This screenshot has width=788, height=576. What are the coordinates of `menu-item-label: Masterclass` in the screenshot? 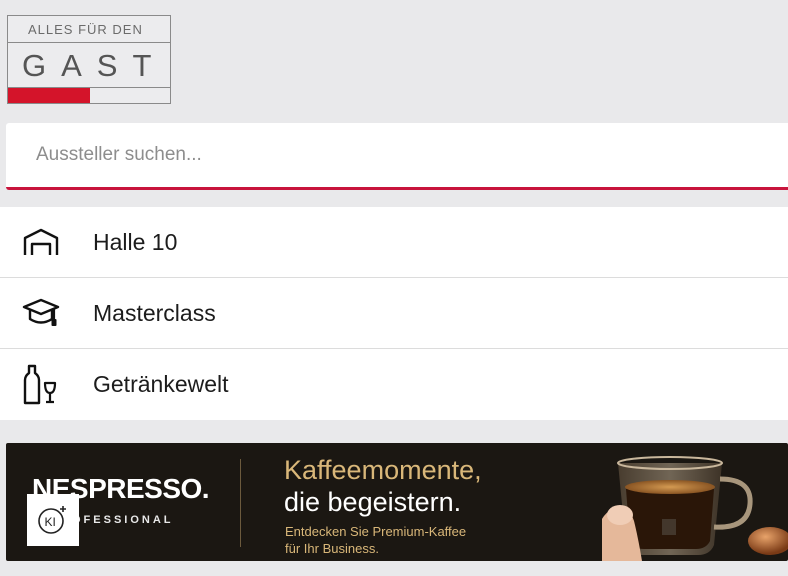 It's located at (154, 312).